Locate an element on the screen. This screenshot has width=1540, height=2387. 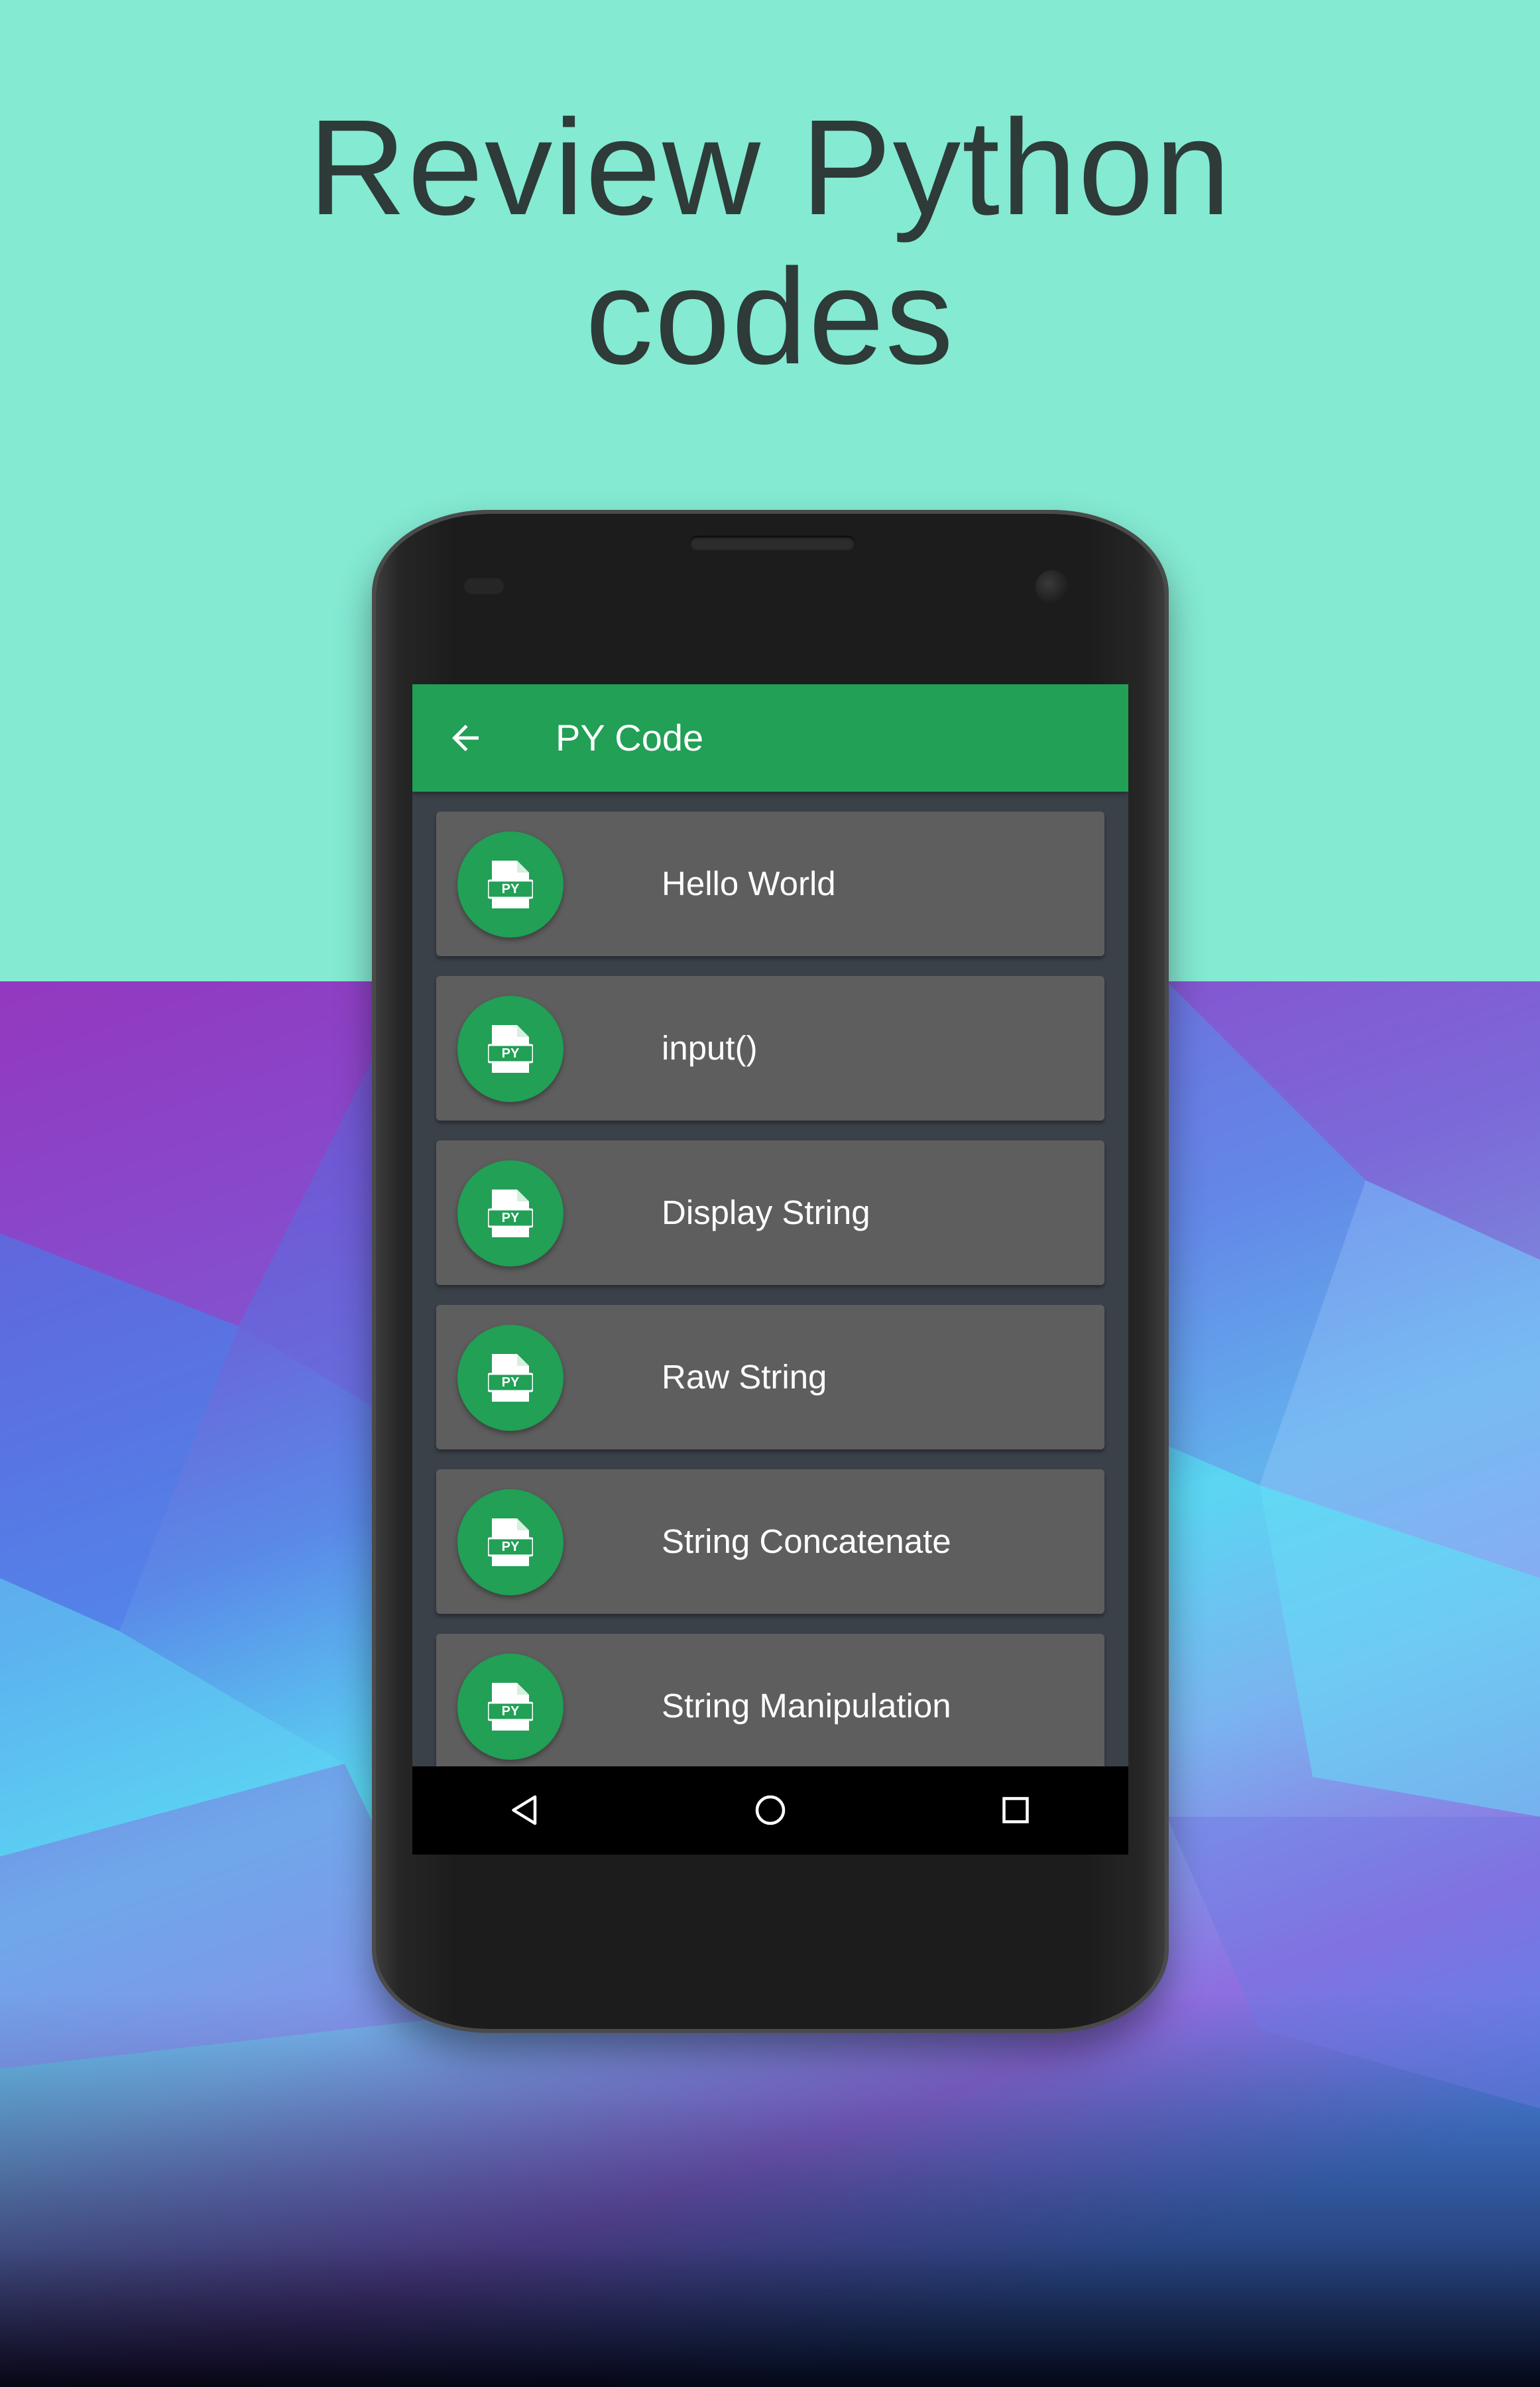
system-nav-bar is located at coordinates (770, 1810).